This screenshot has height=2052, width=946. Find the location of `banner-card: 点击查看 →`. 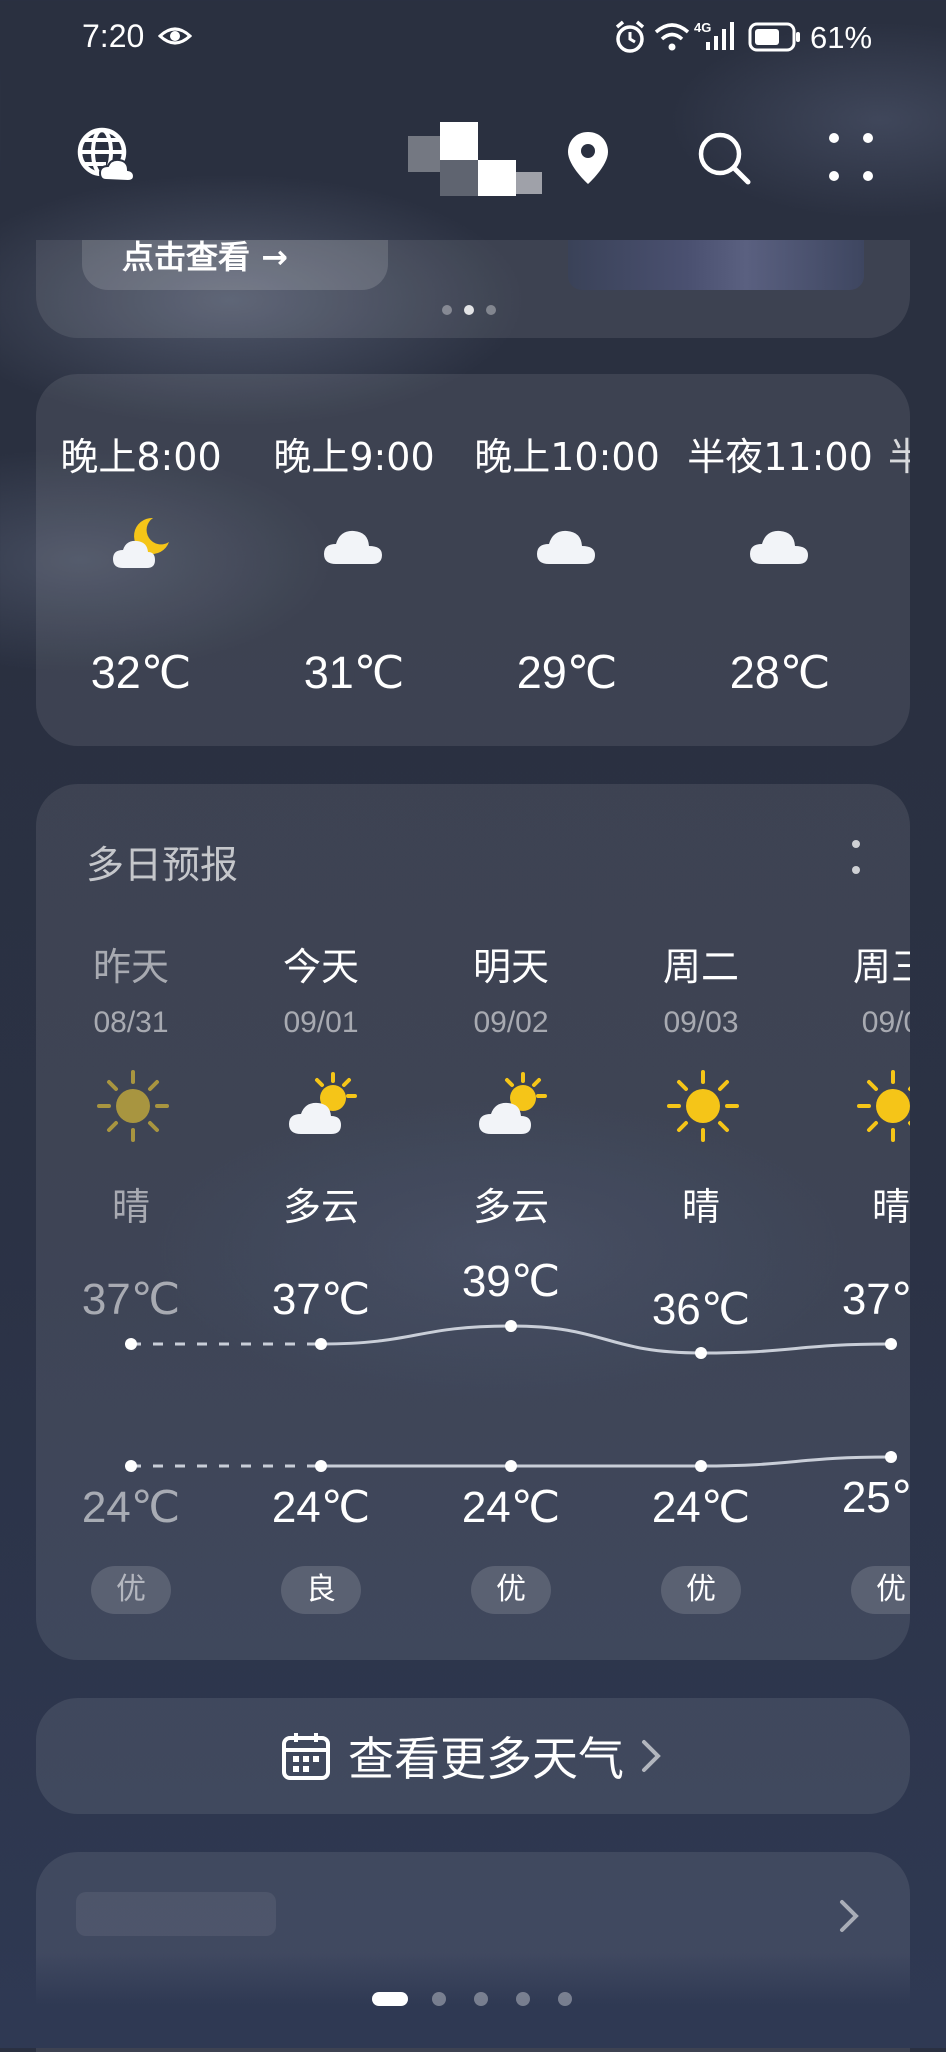

banner-card: 点击查看 → is located at coordinates (473, 288).